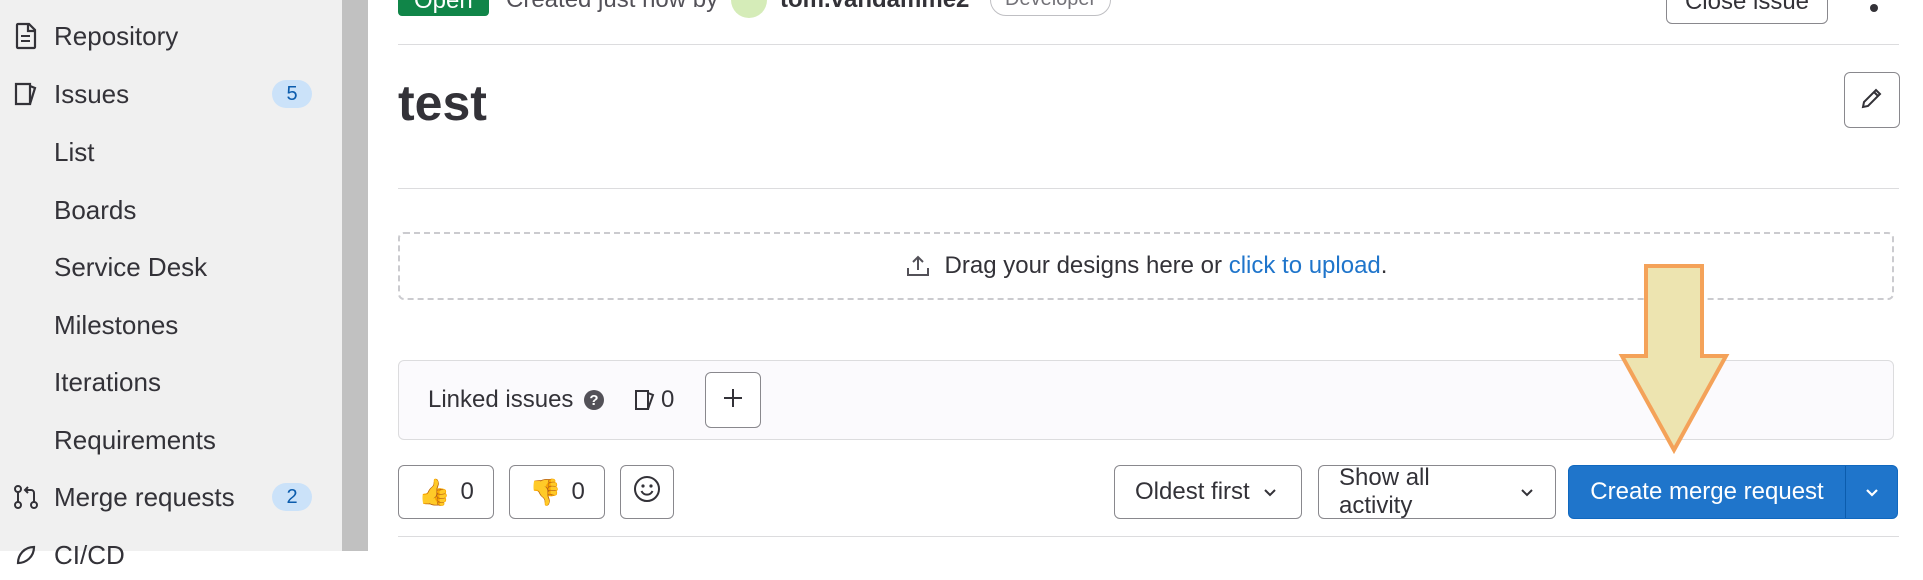  I want to click on smiley-icon, so click(647, 492).